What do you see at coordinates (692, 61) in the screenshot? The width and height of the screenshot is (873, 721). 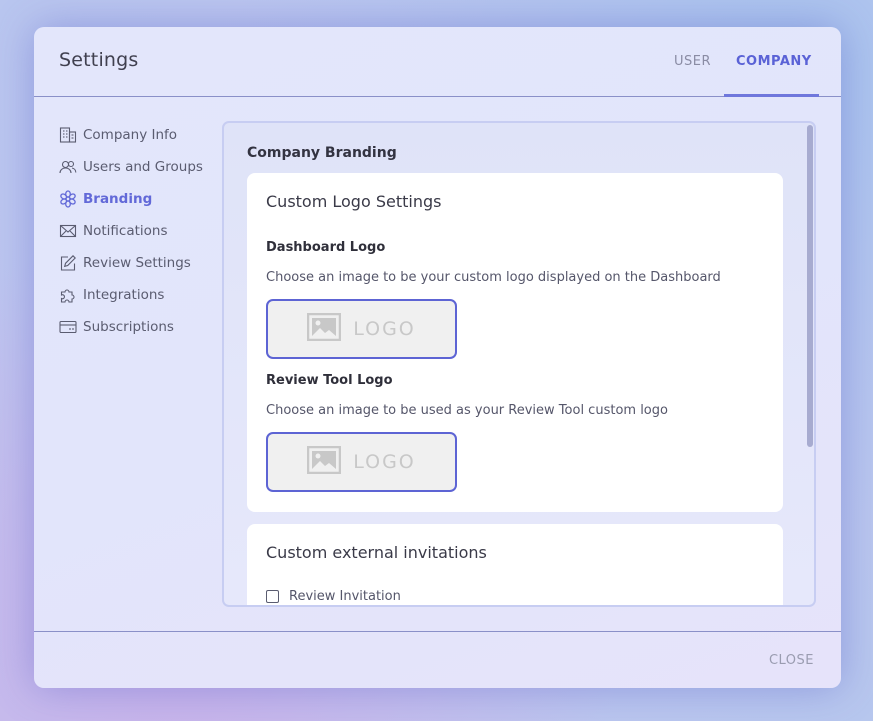 I see `tab-user: USER` at bounding box center [692, 61].